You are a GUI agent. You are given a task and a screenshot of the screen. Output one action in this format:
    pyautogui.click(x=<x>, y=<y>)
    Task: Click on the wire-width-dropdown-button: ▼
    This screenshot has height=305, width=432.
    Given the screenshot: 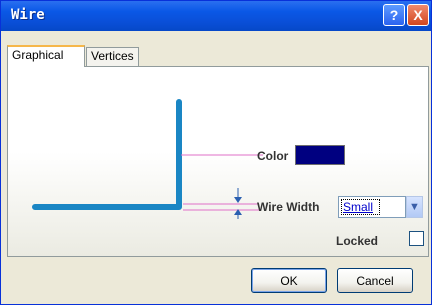 What is the action you would take?
    pyautogui.click(x=414, y=207)
    